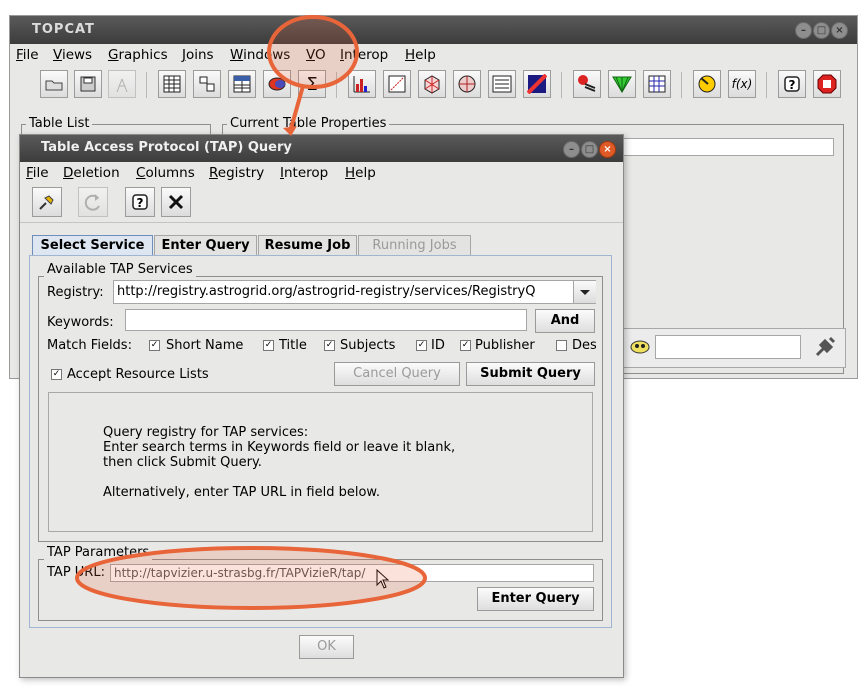  I want to click on tap-url-highlight-ellipse, so click(251, 578).